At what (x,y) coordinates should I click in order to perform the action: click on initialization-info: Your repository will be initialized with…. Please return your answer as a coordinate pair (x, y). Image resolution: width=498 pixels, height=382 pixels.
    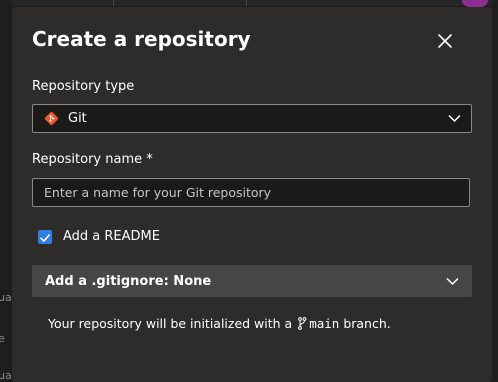
    Looking at the image, I should click on (219, 323).